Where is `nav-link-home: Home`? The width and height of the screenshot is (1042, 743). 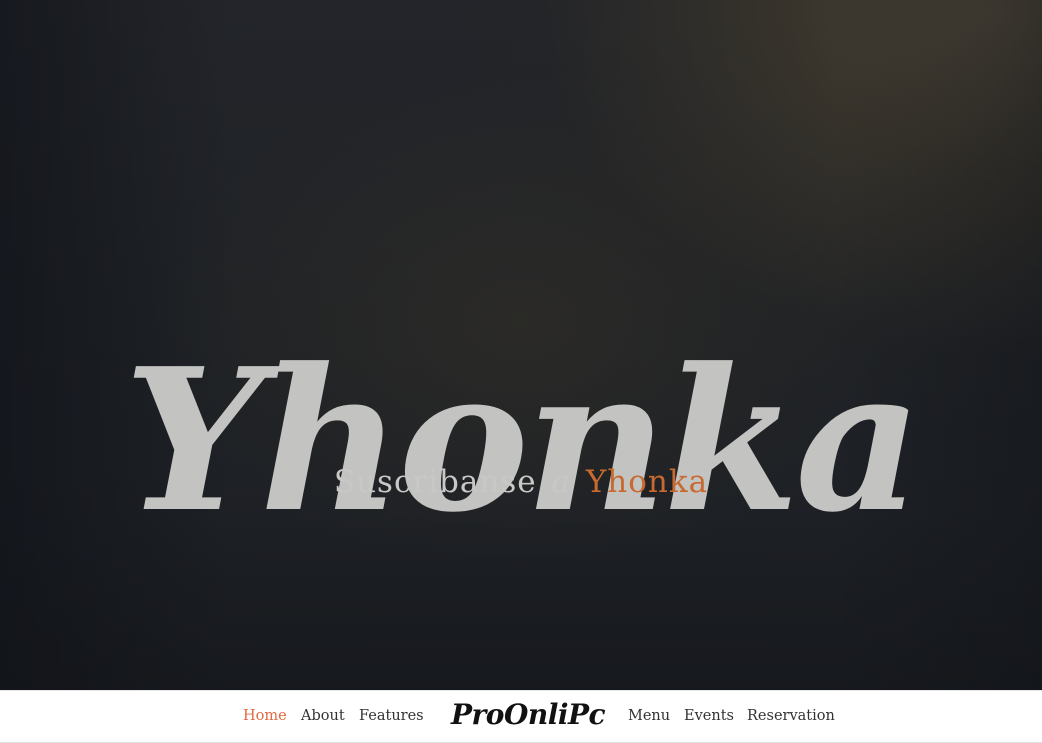 nav-link-home: Home is located at coordinates (265, 716).